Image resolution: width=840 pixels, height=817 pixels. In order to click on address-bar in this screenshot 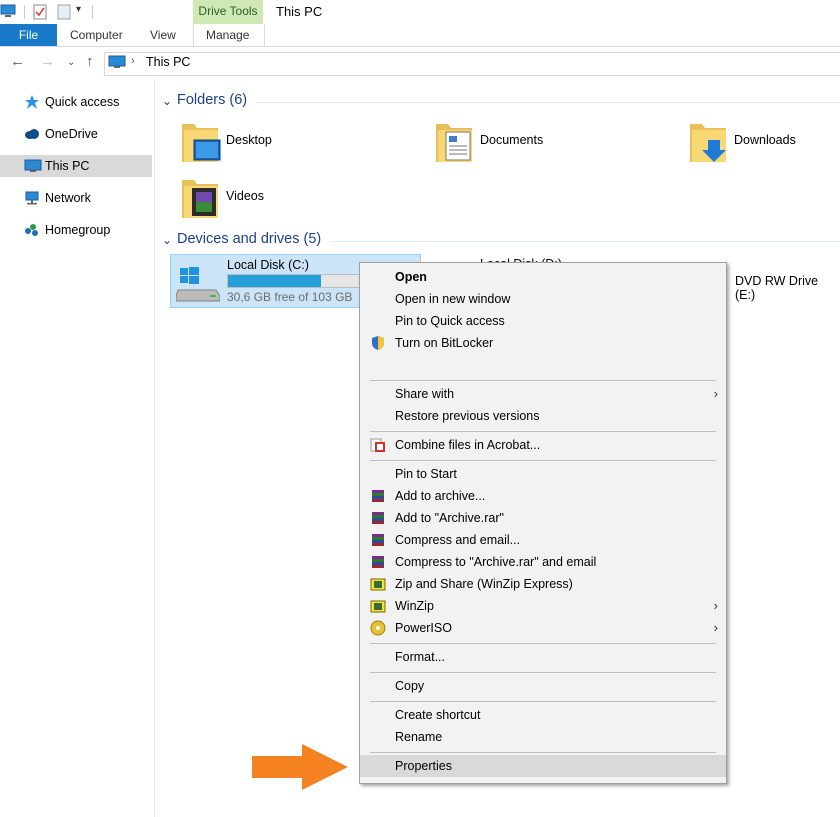, I will do `click(472, 64)`.